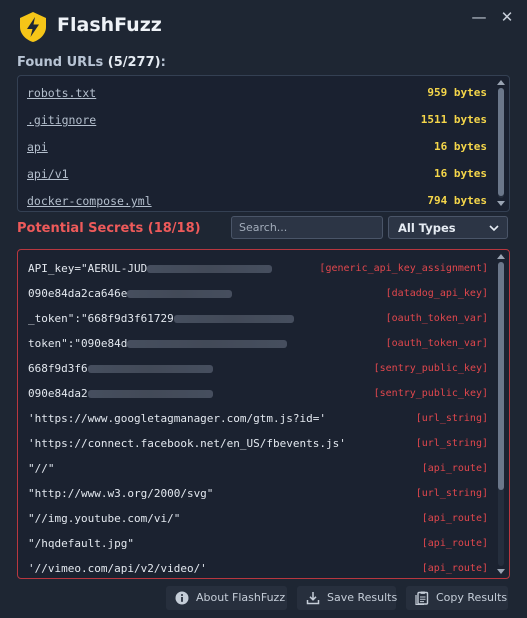 The width and height of the screenshot is (527, 618). What do you see at coordinates (501, 256) in the screenshot?
I see `secrets-scroll-up-icon` at bounding box center [501, 256].